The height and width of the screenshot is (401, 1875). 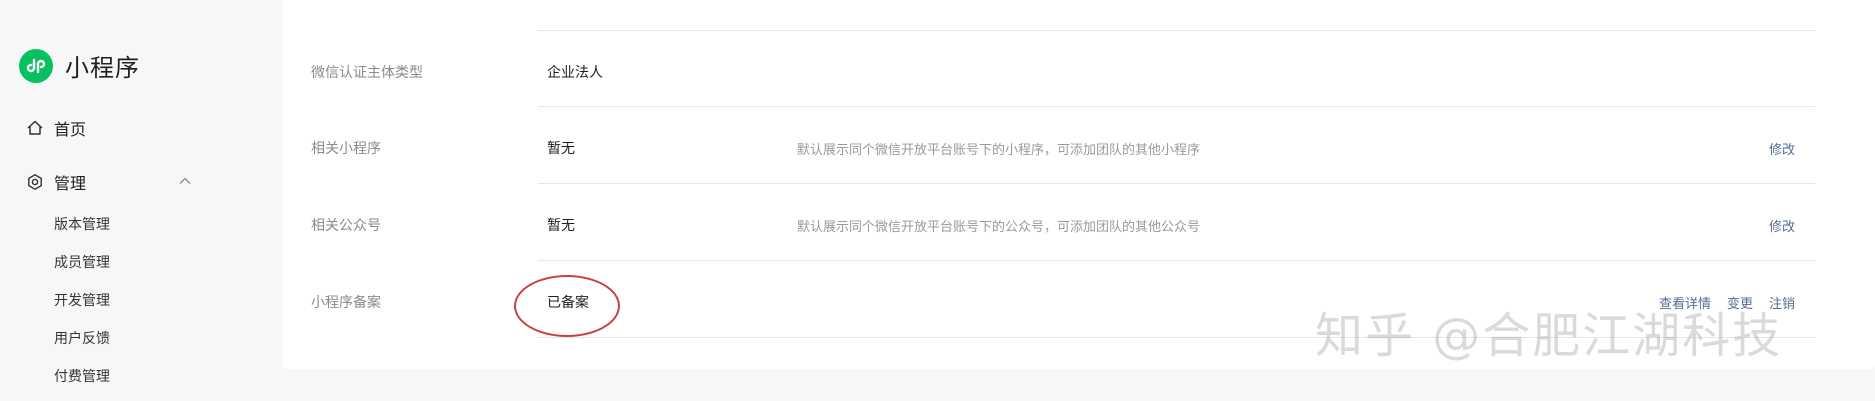 I want to click on row-value: 企业法人, so click(x=575, y=73).